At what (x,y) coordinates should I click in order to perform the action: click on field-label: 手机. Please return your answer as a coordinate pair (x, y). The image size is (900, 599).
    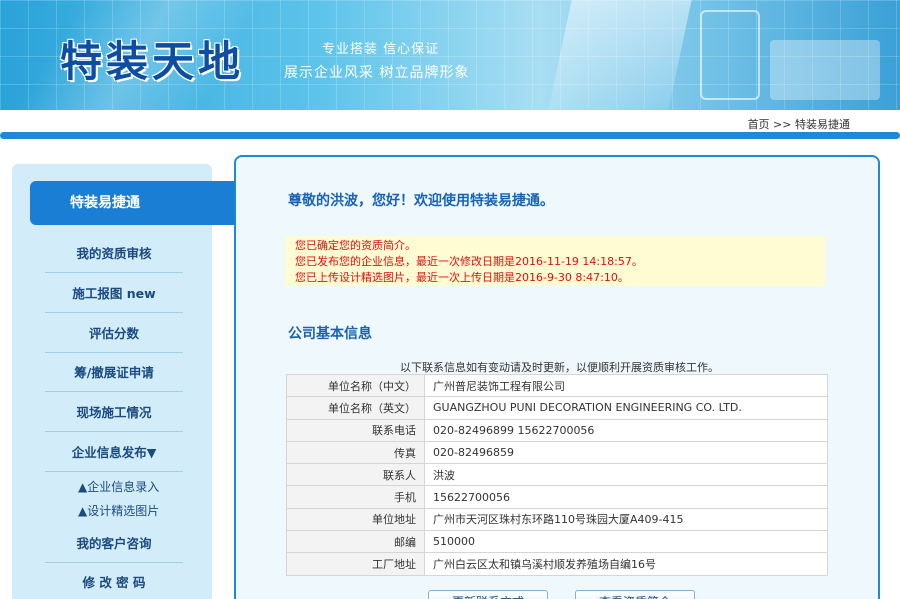
    Looking at the image, I should click on (355, 497).